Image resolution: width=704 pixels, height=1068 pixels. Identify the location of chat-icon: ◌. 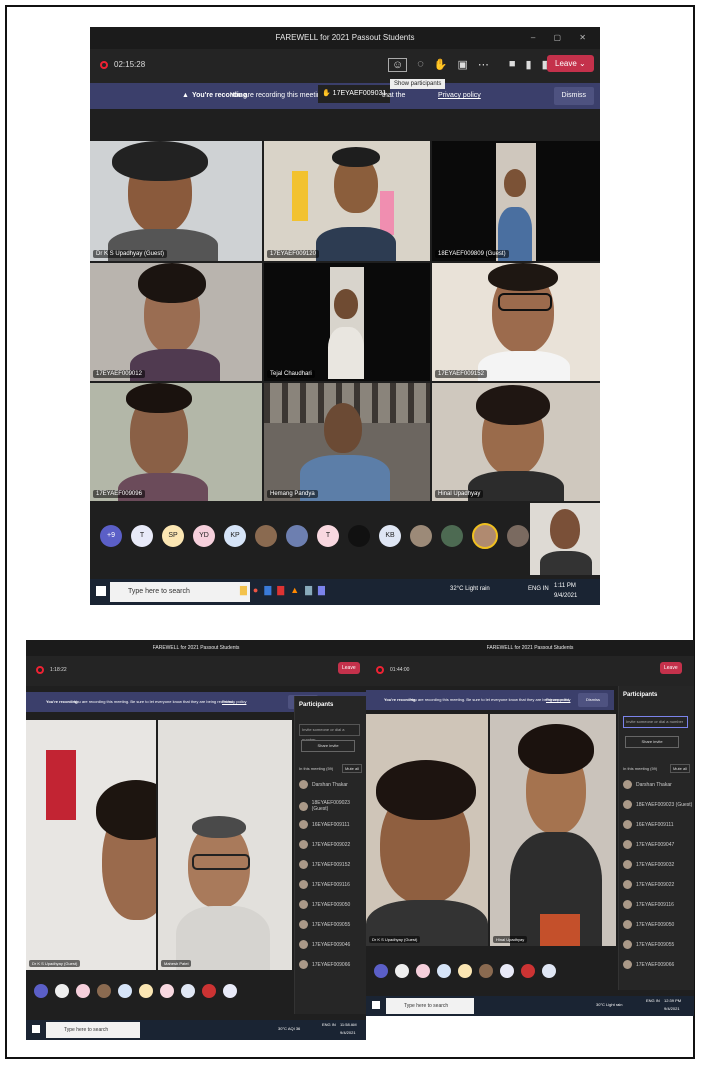
(420, 65).